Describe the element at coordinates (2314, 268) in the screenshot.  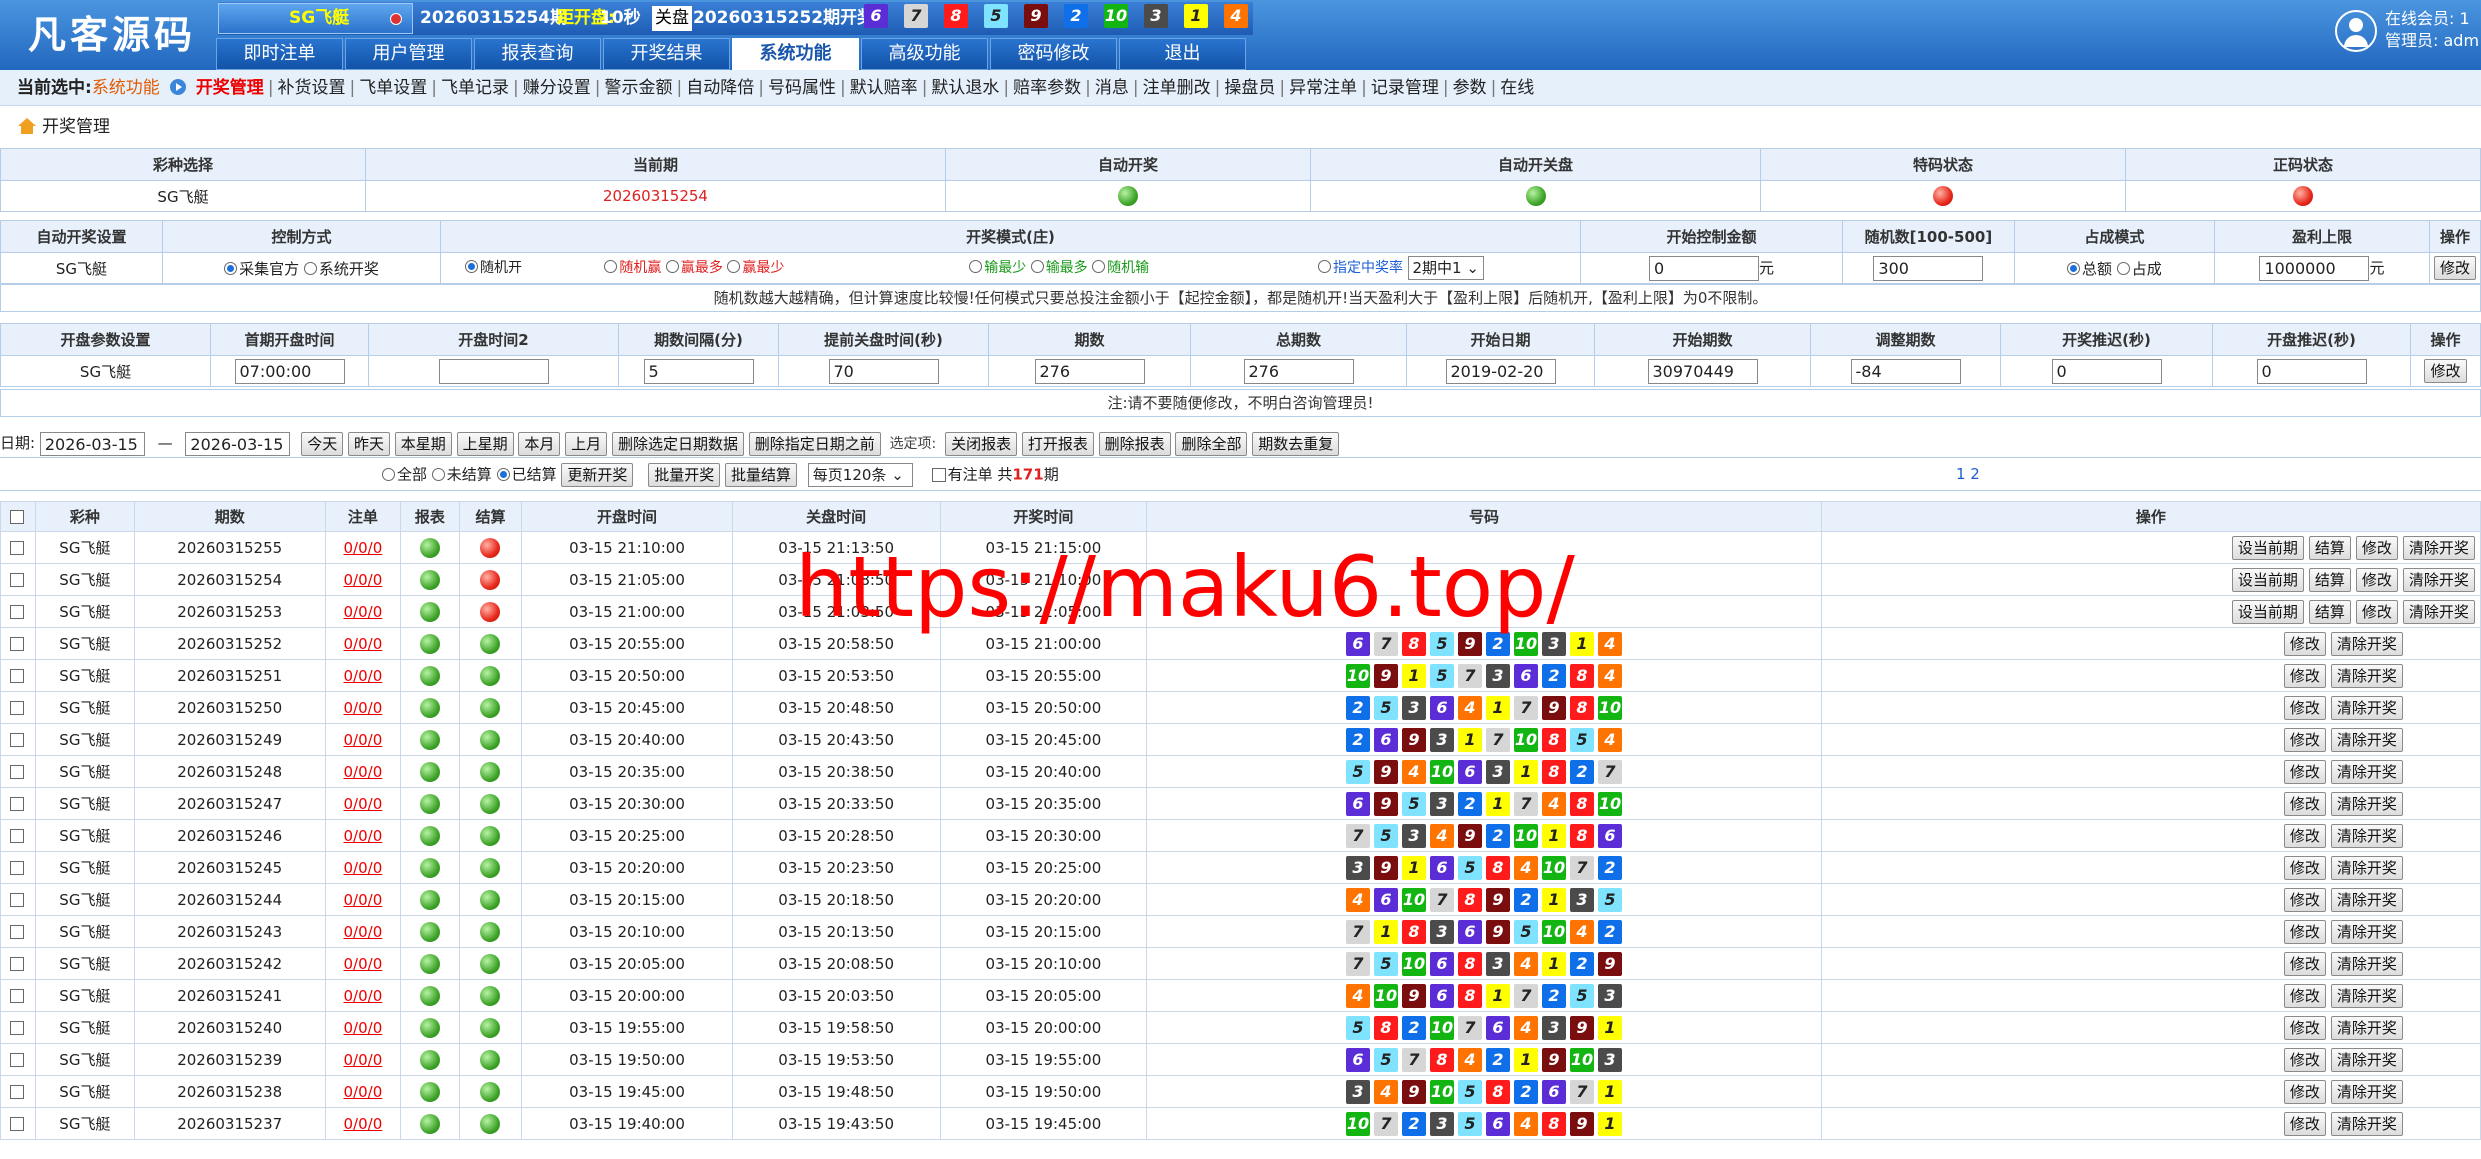
I see `profit-limit-input: 1000000` at that location.